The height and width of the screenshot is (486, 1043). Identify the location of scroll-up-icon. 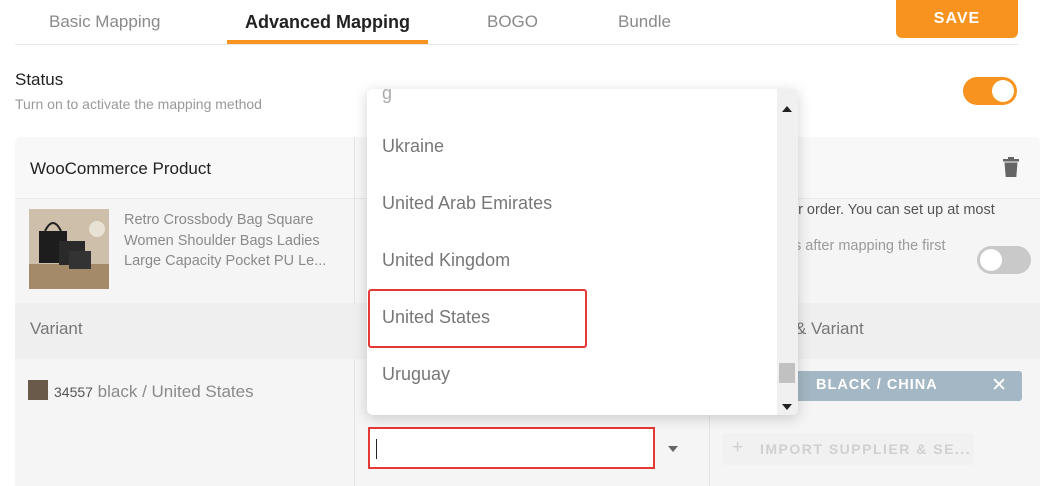
(787, 109).